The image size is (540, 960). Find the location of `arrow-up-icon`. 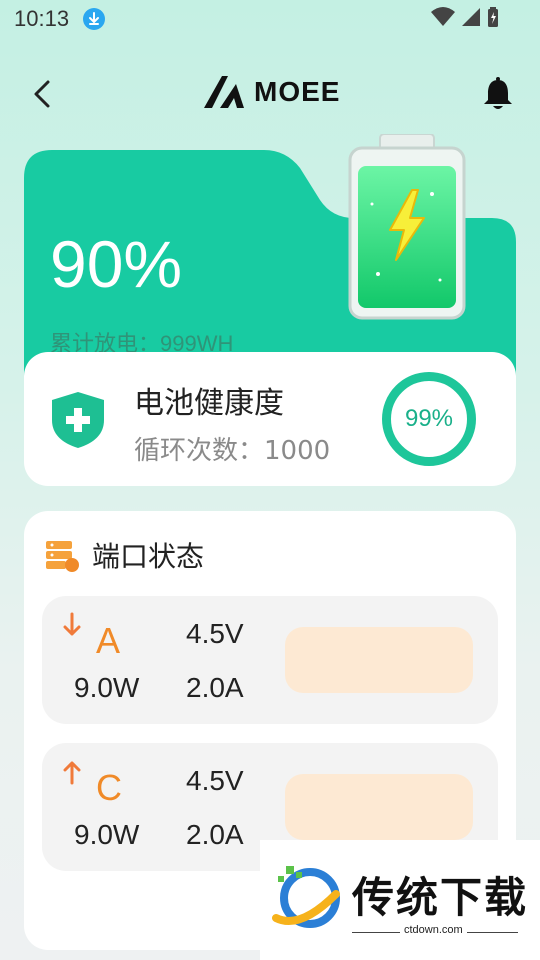

arrow-up-icon is located at coordinates (72, 773).